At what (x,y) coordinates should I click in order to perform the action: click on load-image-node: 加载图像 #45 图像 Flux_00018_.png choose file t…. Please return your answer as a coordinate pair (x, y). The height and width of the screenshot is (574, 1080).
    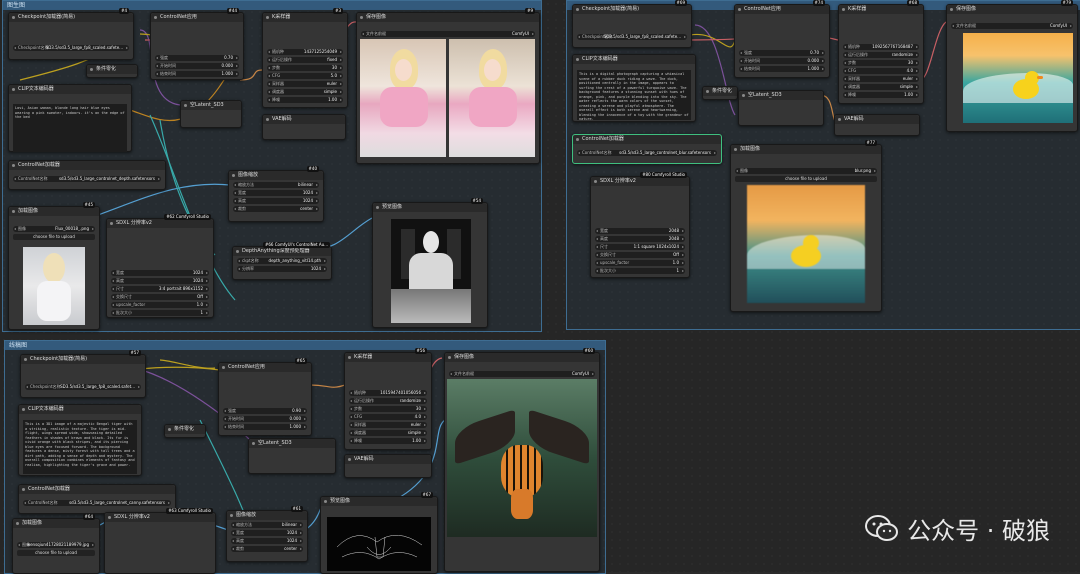
    Looking at the image, I should click on (54, 266).